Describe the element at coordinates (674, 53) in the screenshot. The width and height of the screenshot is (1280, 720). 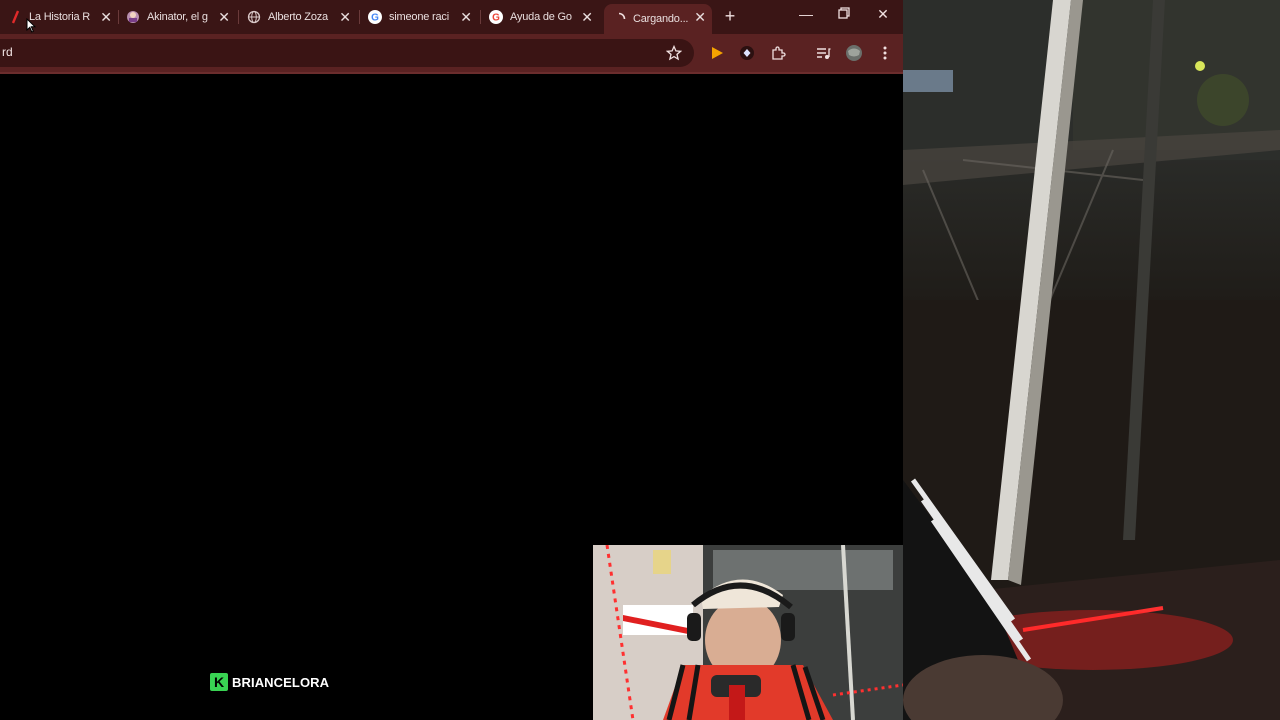
I see `bookmark-star-icon` at that location.